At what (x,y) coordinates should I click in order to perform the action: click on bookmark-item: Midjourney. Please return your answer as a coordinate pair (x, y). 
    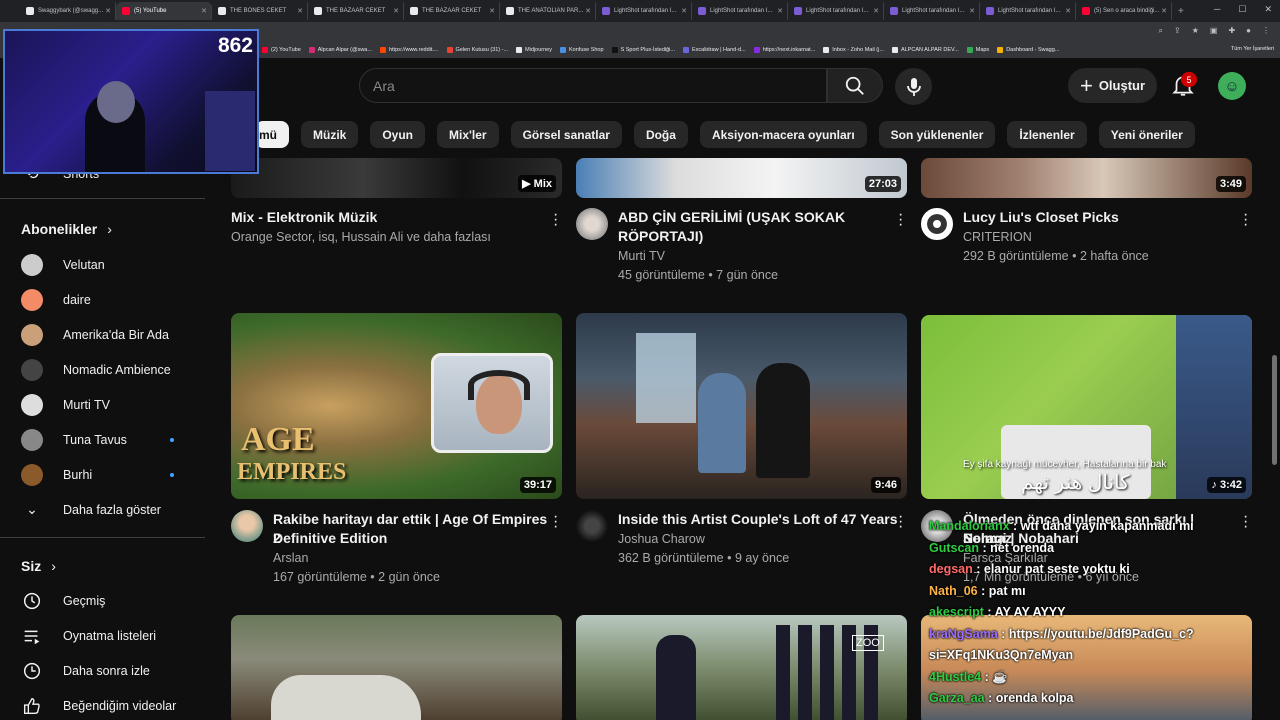
    Looking at the image, I should click on (534, 50).